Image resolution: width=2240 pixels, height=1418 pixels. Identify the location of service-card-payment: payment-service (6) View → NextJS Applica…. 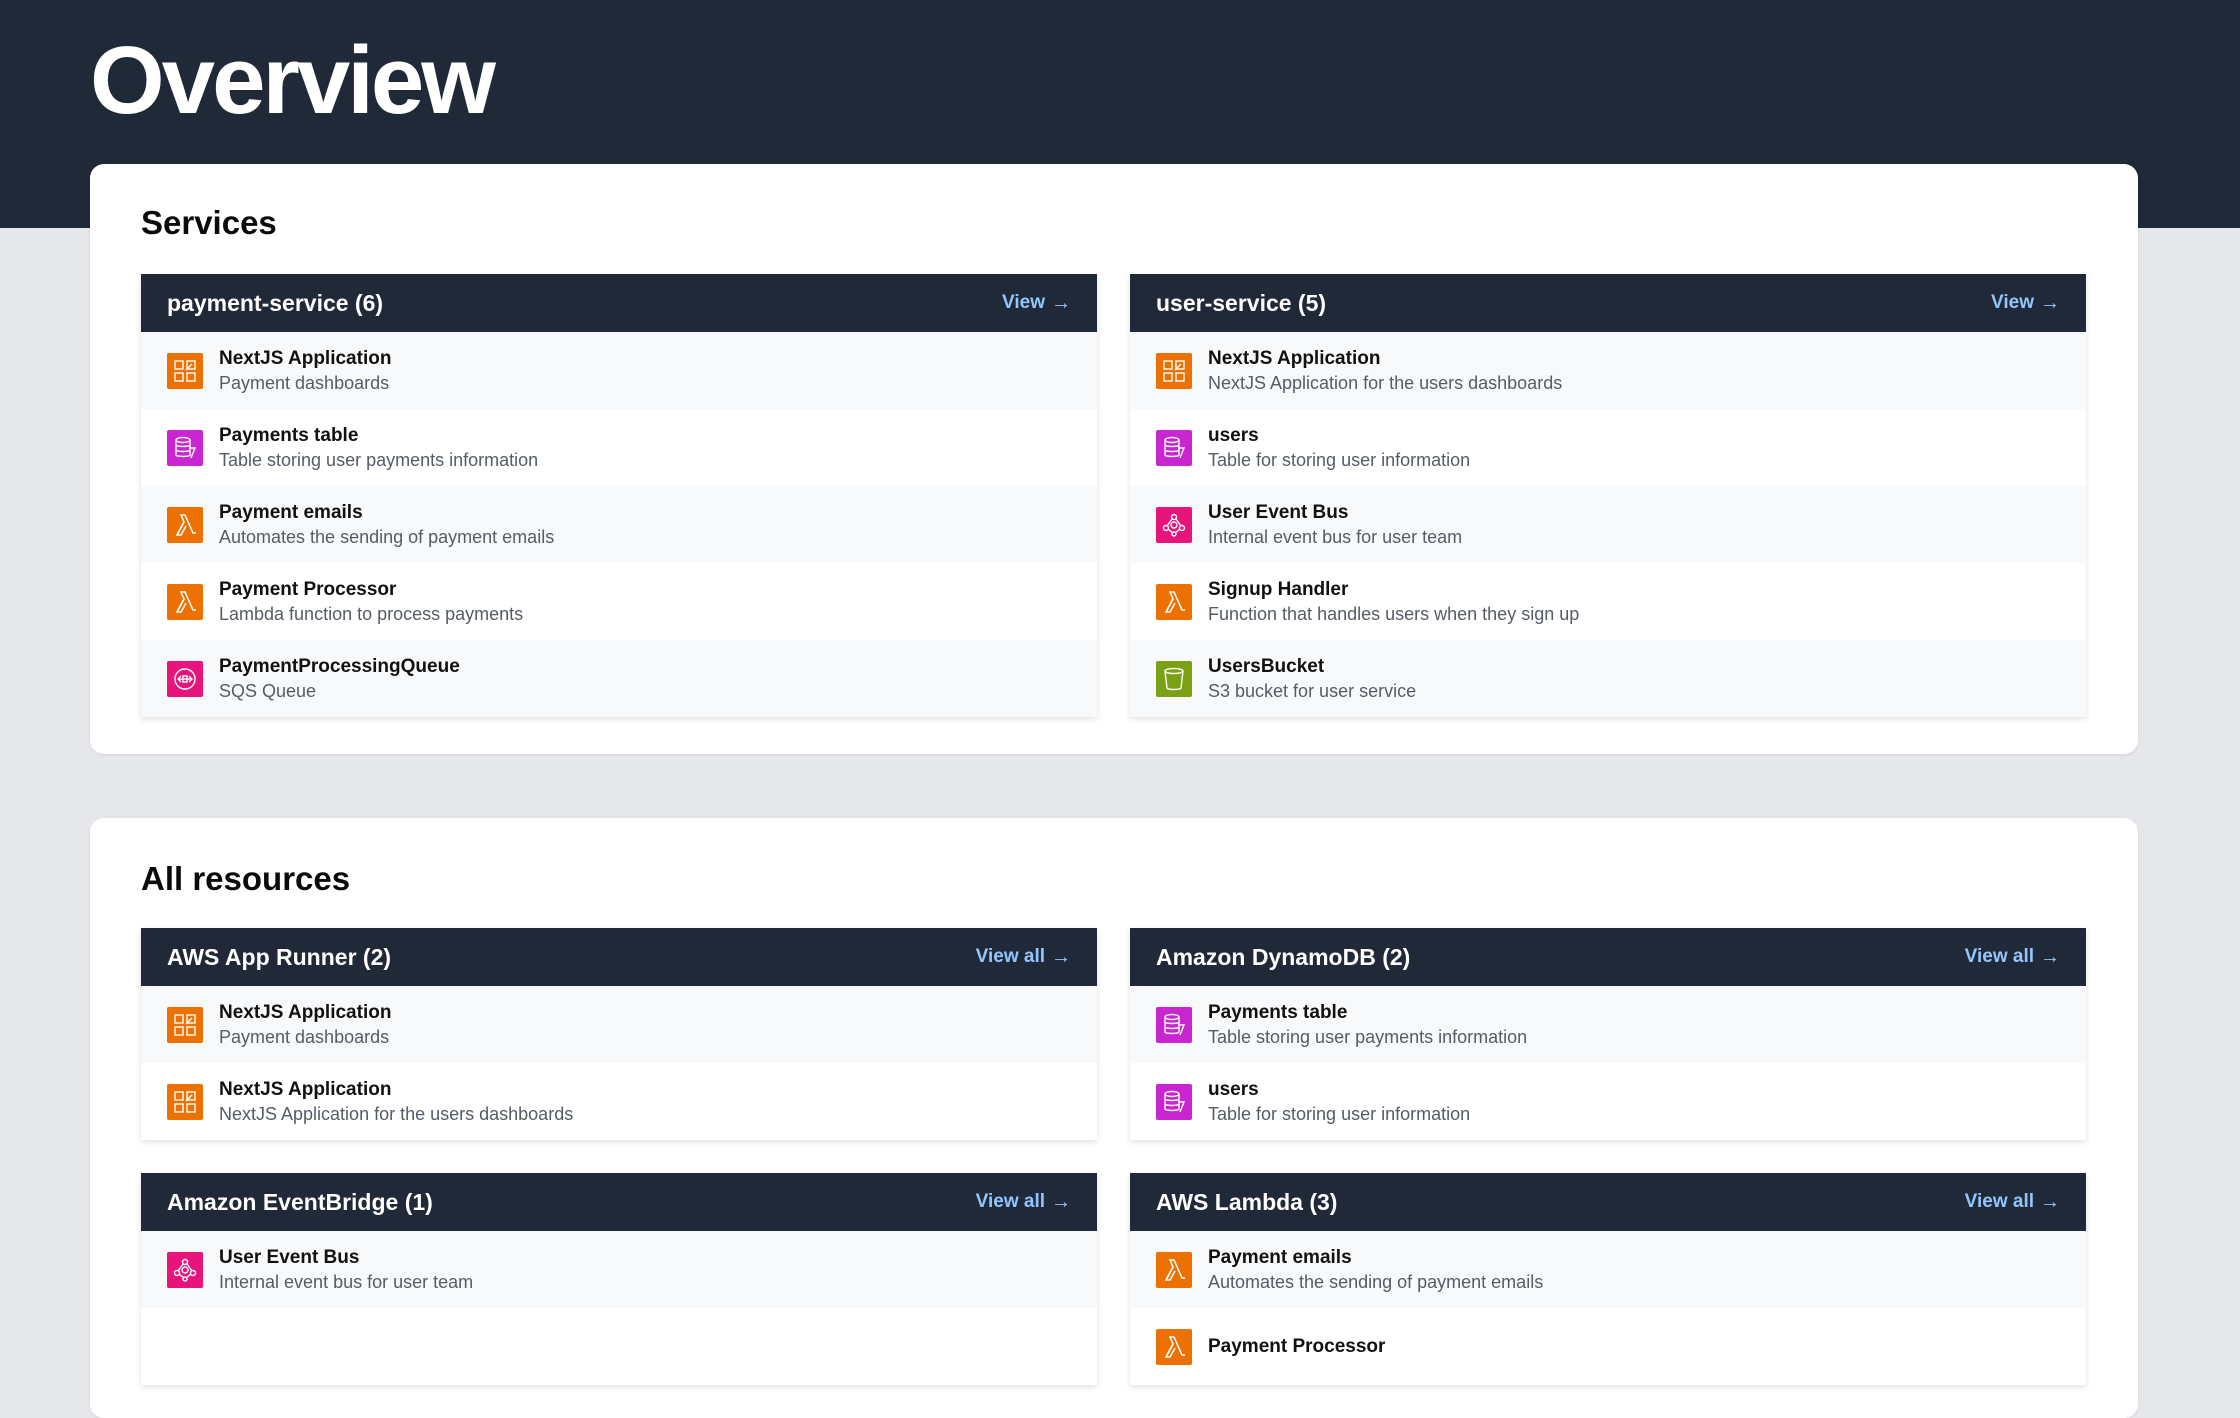
(619, 495).